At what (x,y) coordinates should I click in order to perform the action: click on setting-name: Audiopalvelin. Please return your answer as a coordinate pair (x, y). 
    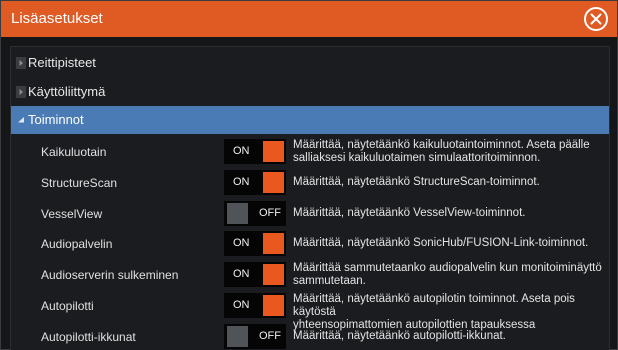
    Looking at the image, I should click on (77, 244).